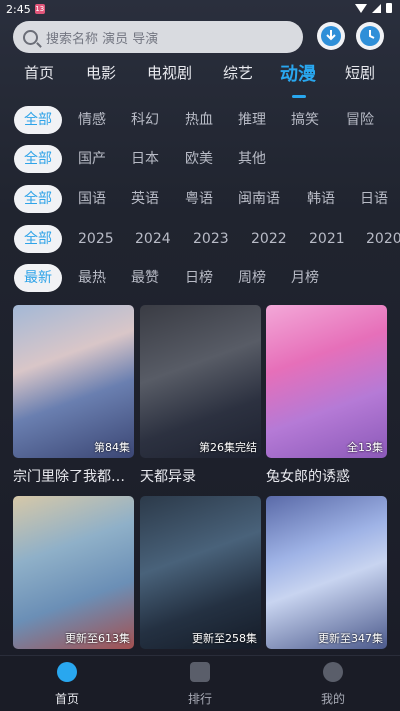  What do you see at coordinates (96, 239) in the screenshot?
I see `filter-chip: 2025` at bounding box center [96, 239].